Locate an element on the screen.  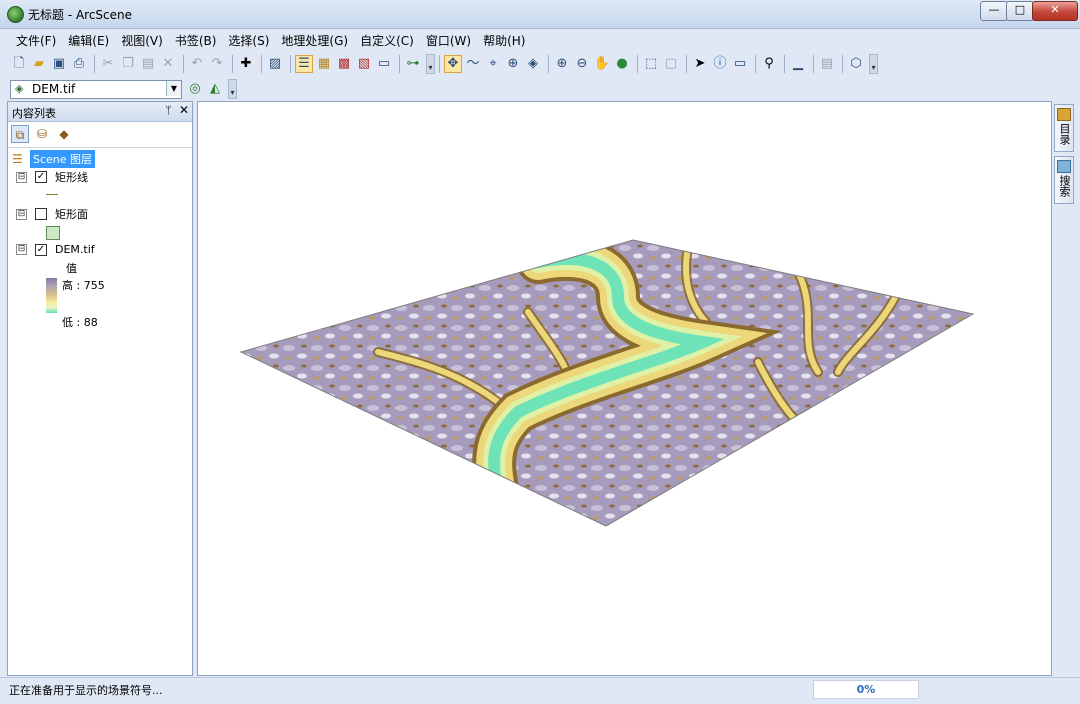
open-folder-icon: ▰ is located at coordinates (39, 64).